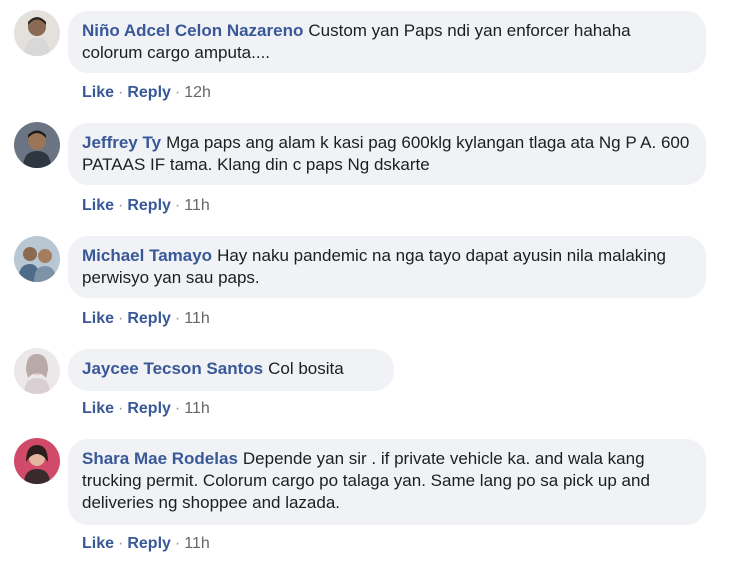  I want to click on comment-author-link: Jeffrey Ty, so click(121, 142).